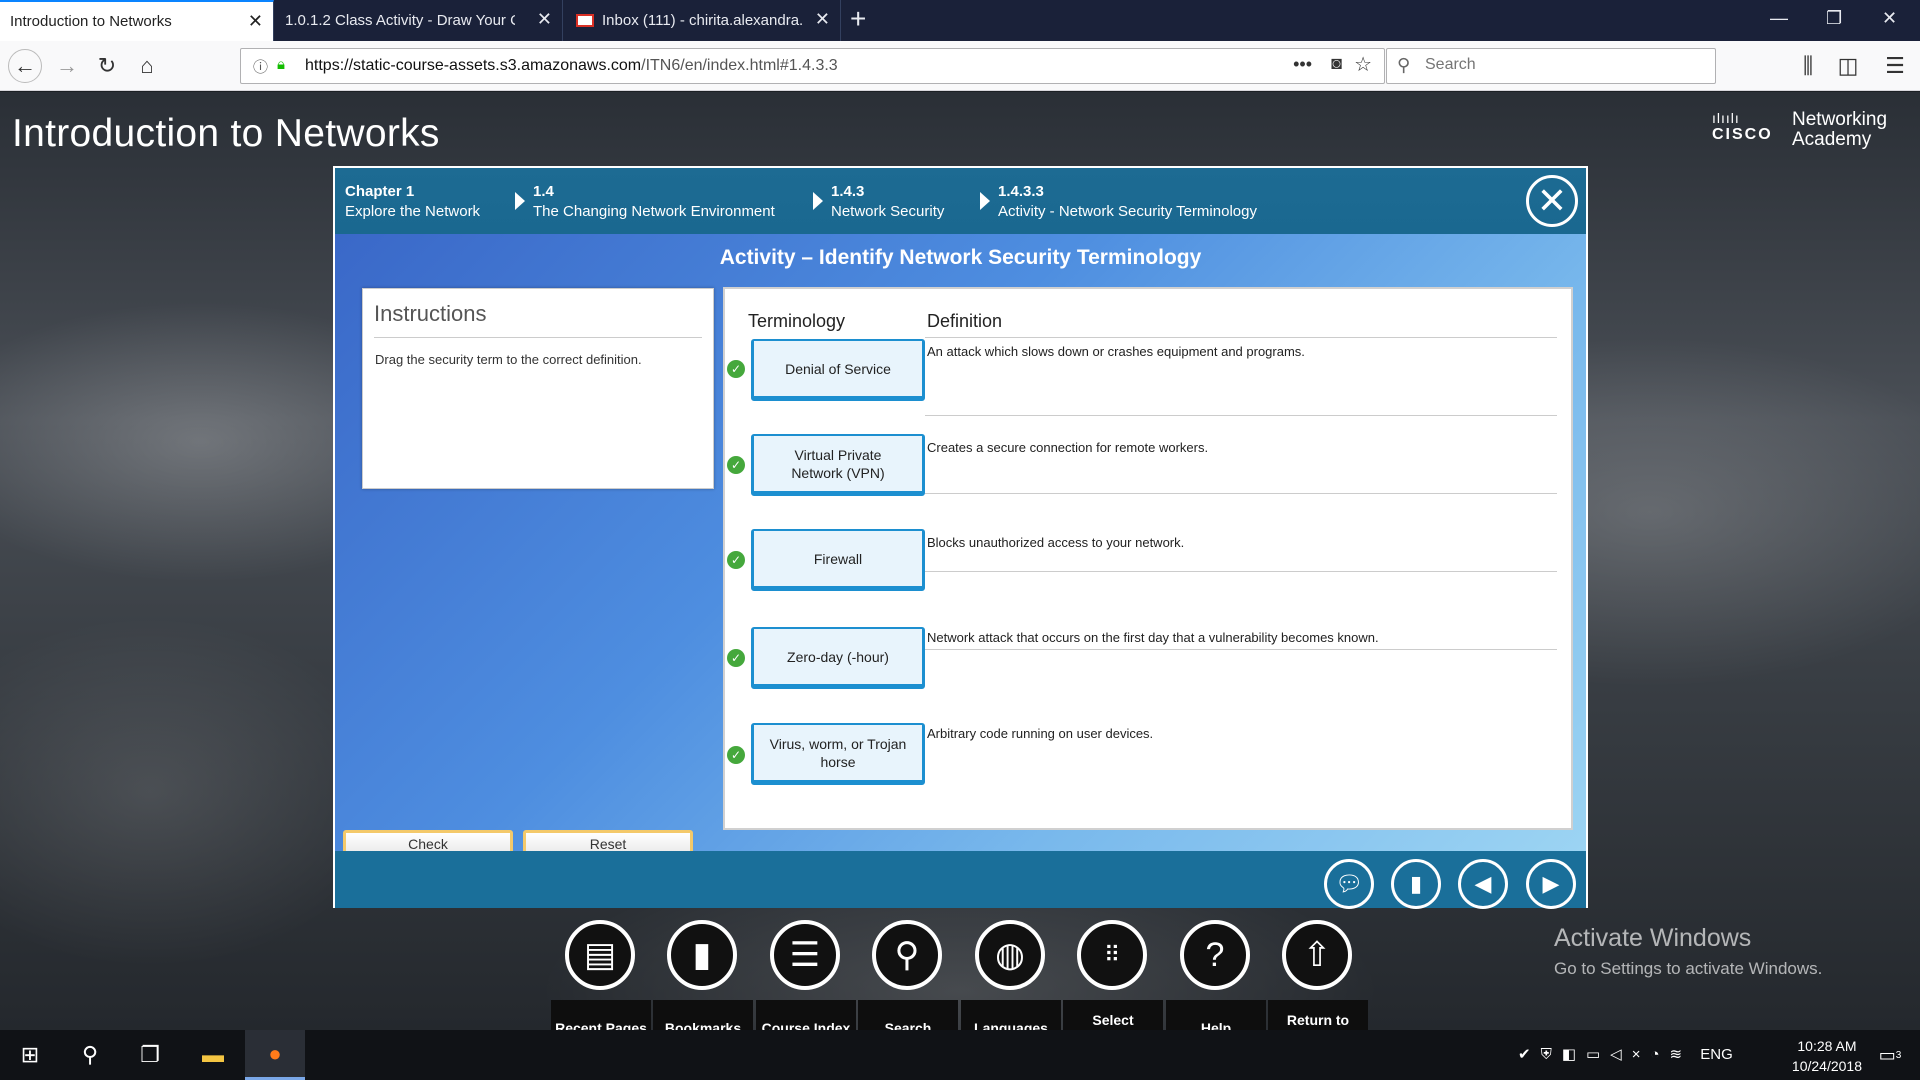  Describe the element at coordinates (1349, 884) in the screenshot. I see `comment-icon: 💬︎` at that location.